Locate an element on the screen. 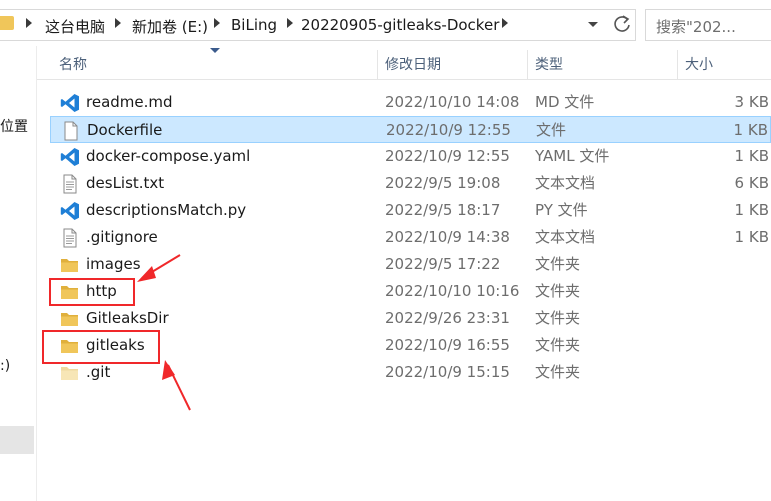 The height and width of the screenshot is (501, 771). refresh-icon is located at coordinates (622, 24).